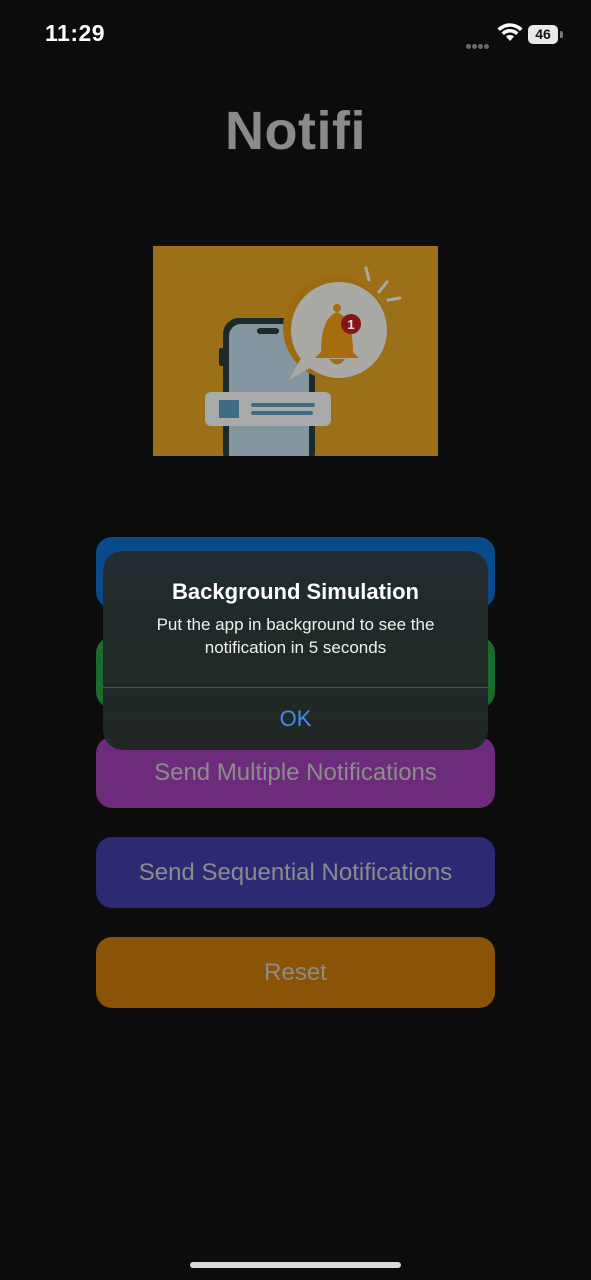  What do you see at coordinates (510, 32) in the screenshot?
I see `wifi-icon` at bounding box center [510, 32].